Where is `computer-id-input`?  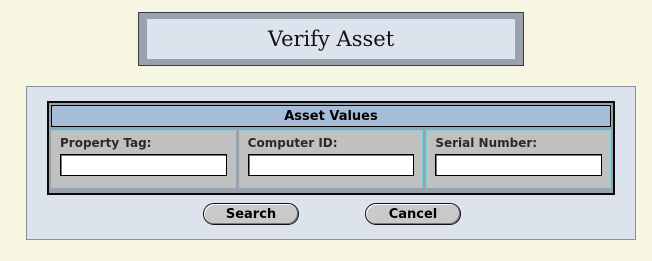
computer-id-input is located at coordinates (331, 165).